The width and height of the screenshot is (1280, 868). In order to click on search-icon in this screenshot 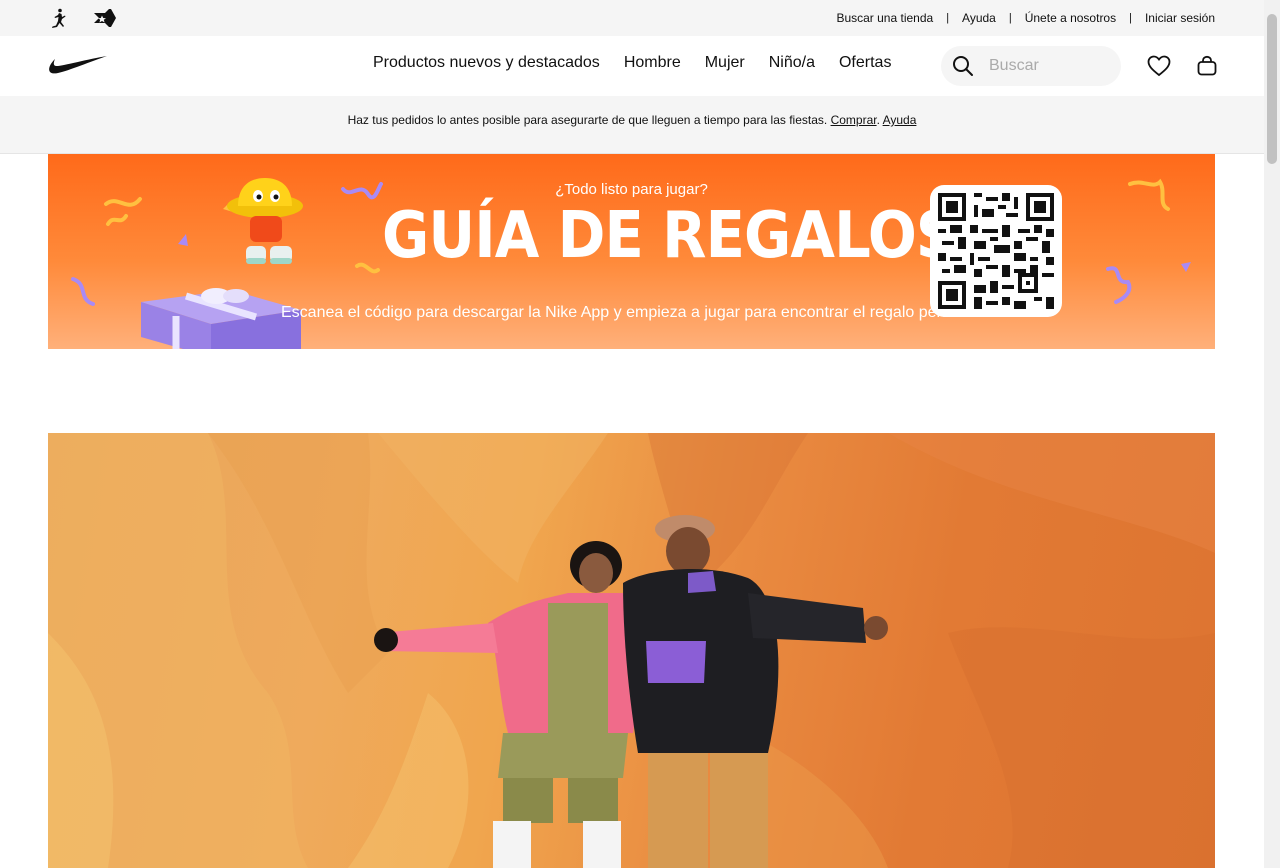, I will do `click(963, 66)`.